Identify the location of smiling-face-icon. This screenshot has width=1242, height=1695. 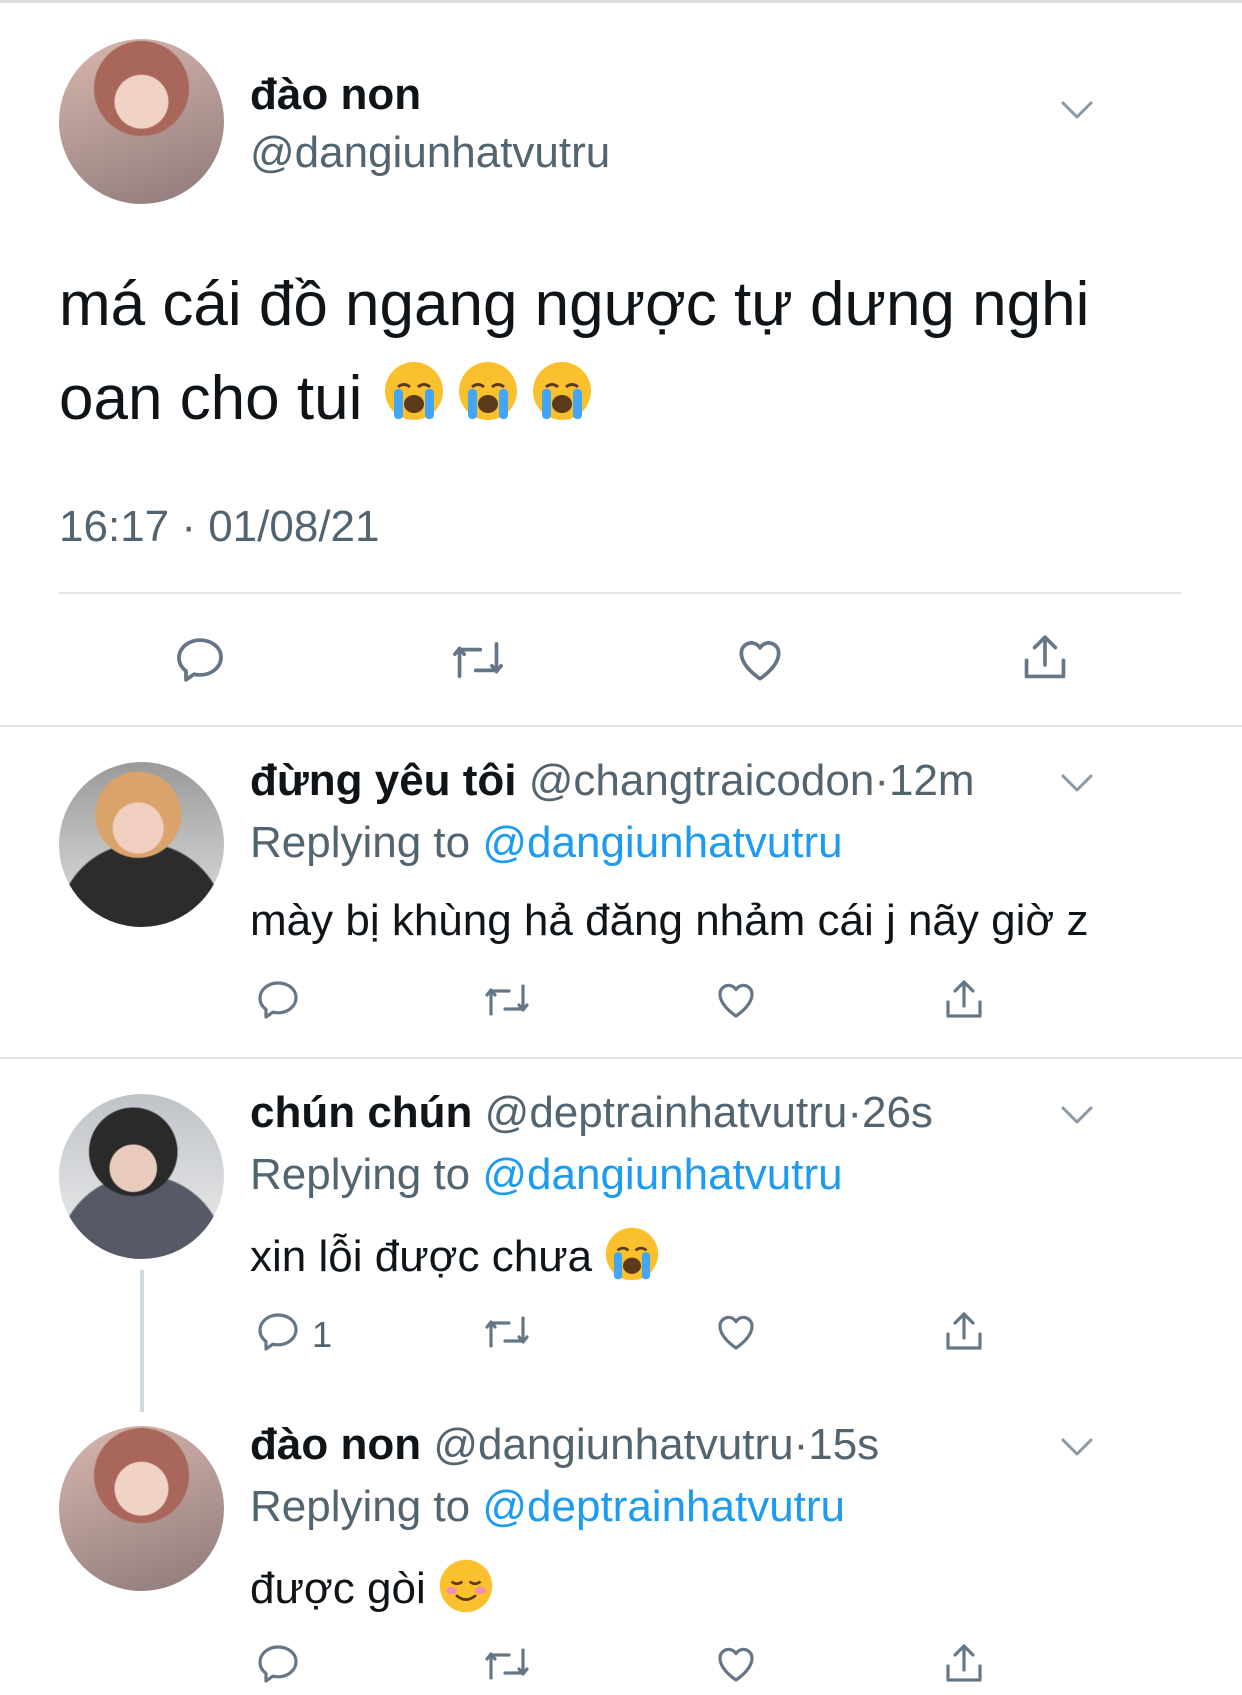
(466, 1591).